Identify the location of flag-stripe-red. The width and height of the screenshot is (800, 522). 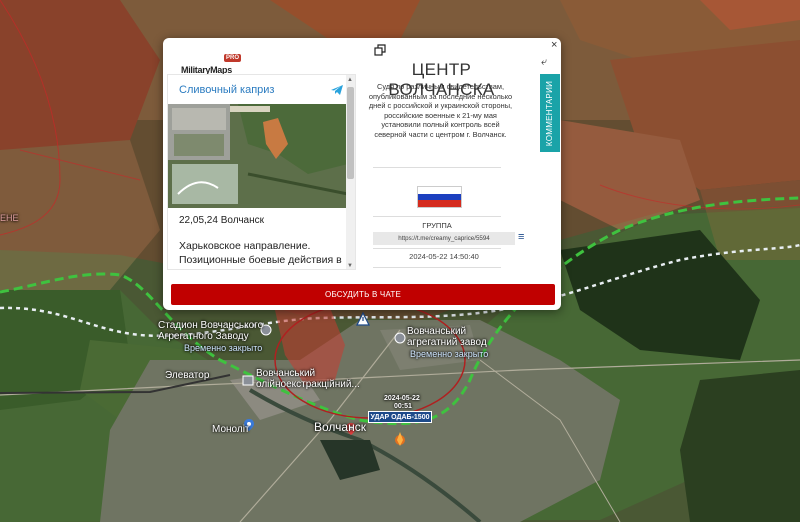
(439, 203).